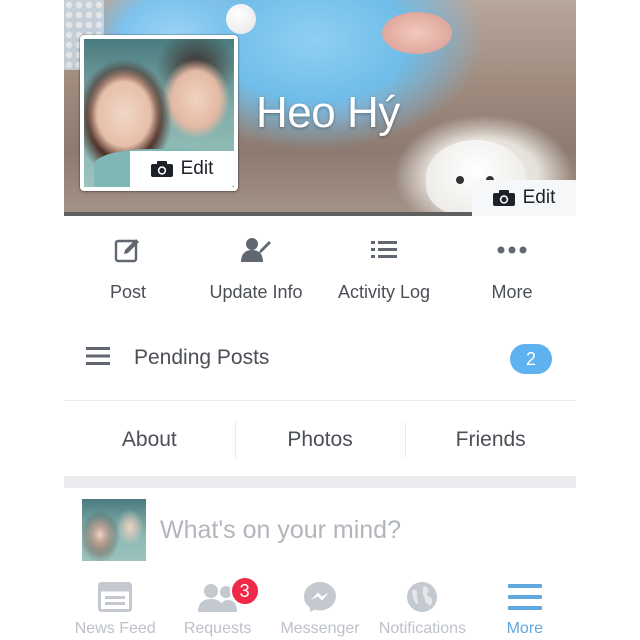 This screenshot has width=640, height=640. I want to click on tabbar-notifications-label: Notifications, so click(422, 628).